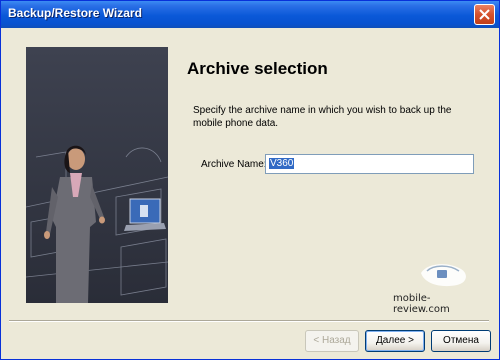 The image size is (500, 360). I want to click on close-icon, so click(484, 14).